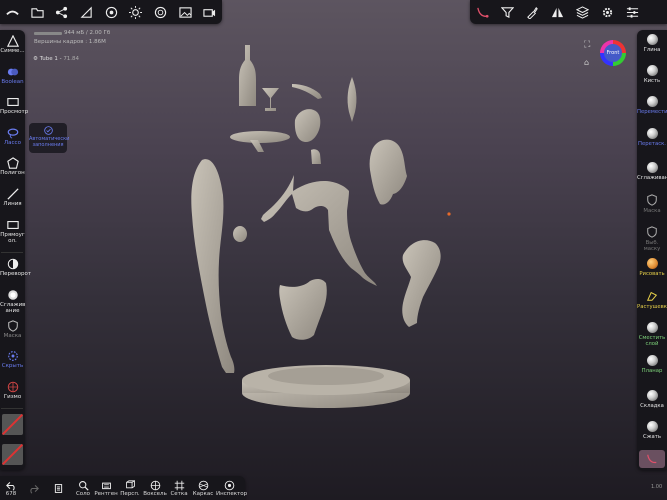 This screenshot has width=667, height=500. Describe the element at coordinates (260, 137) in the screenshot. I see `tray-part` at that location.